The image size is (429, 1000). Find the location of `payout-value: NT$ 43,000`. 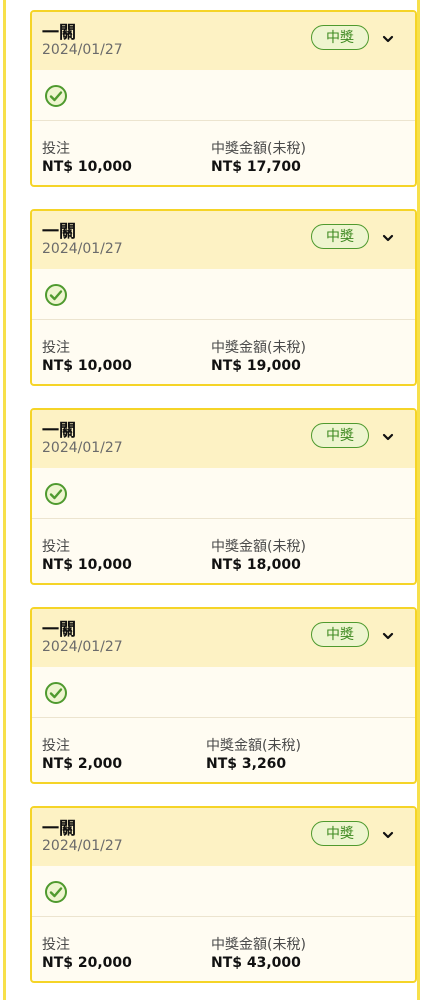

payout-value: NT$ 43,000 is located at coordinates (256, 963).